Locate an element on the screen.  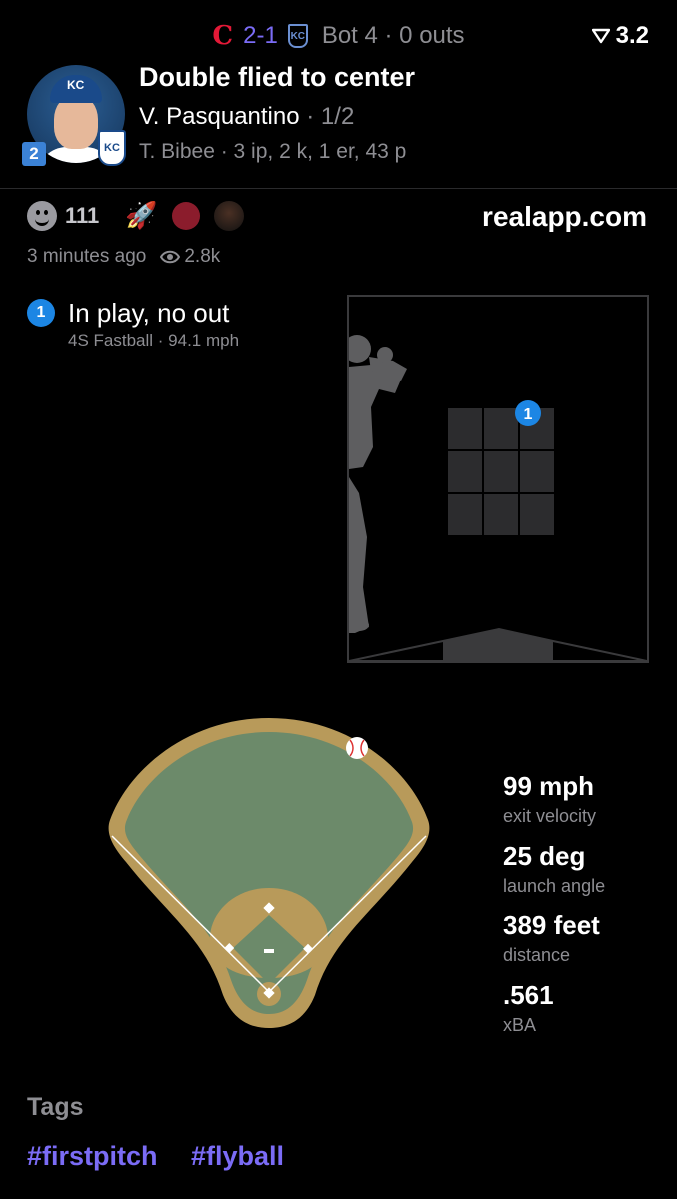
stat-label: xBA is located at coordinates (520, 1025).